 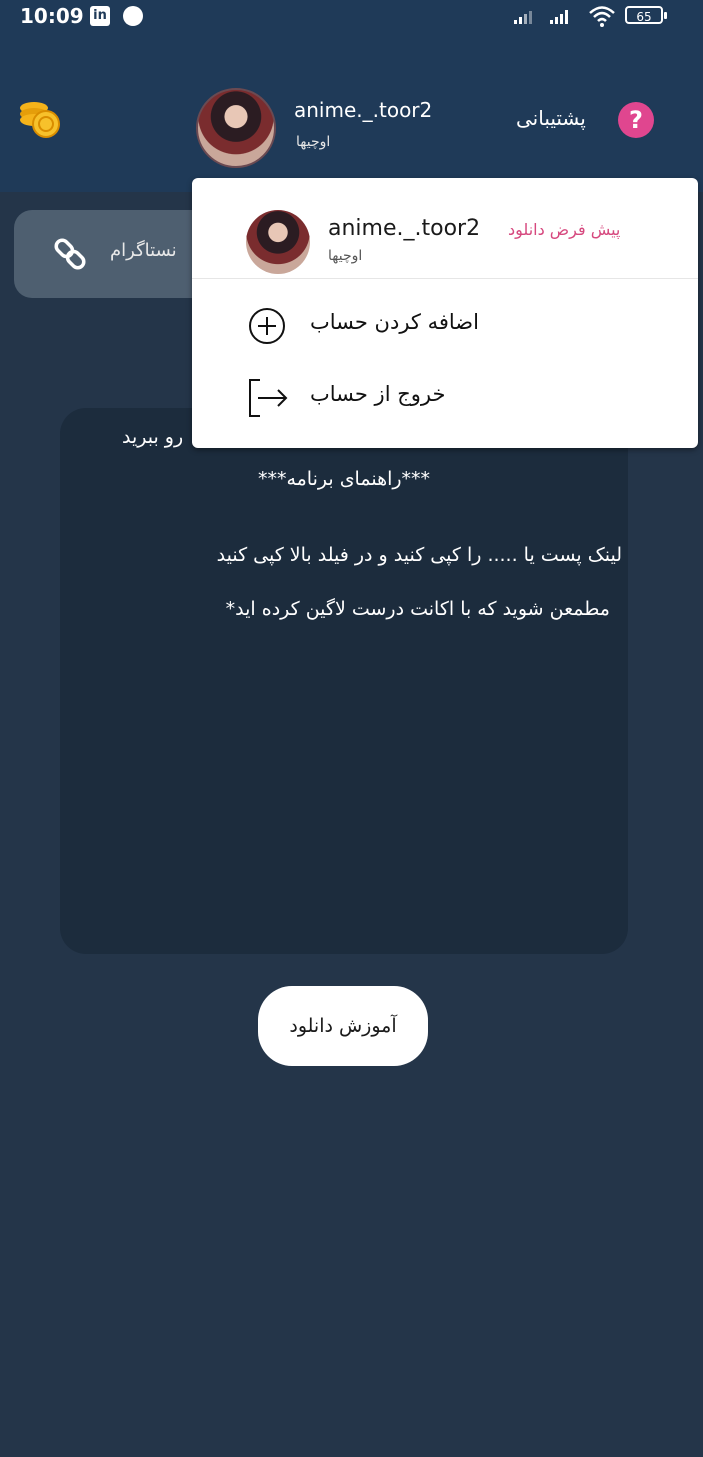 What do you see at coordinates (313, 142) in the screenshot?
I see `header-subtitle: اوچیها` at bounding box center [313, 142].